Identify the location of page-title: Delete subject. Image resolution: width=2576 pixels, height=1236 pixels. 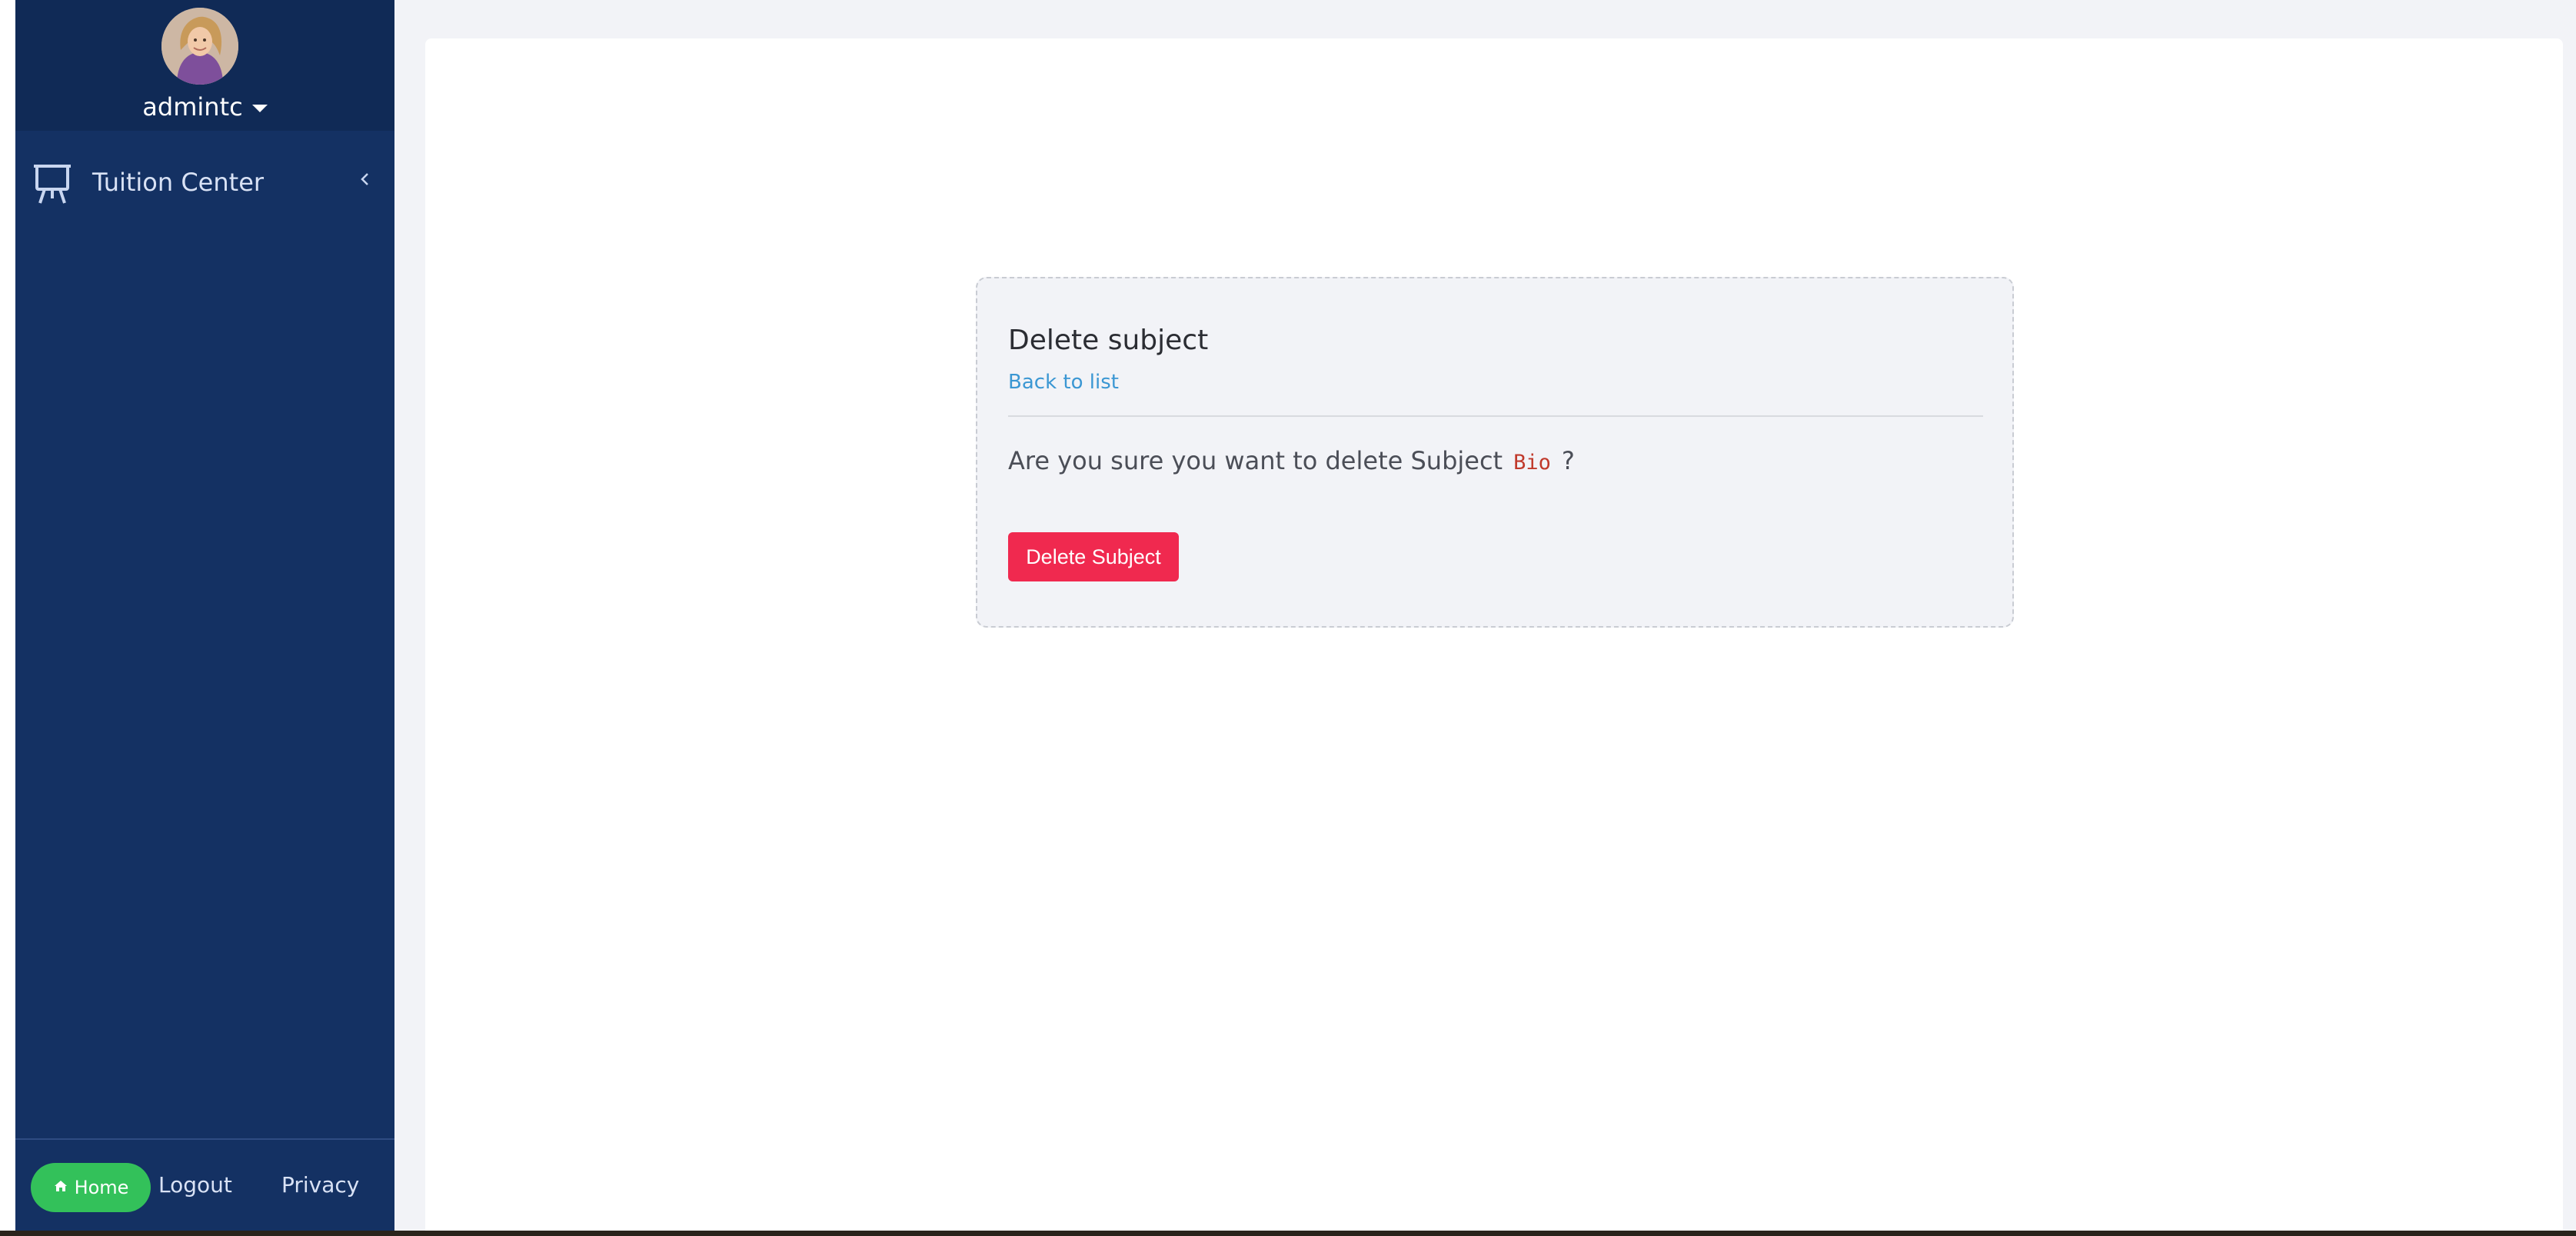
(1108, 340).